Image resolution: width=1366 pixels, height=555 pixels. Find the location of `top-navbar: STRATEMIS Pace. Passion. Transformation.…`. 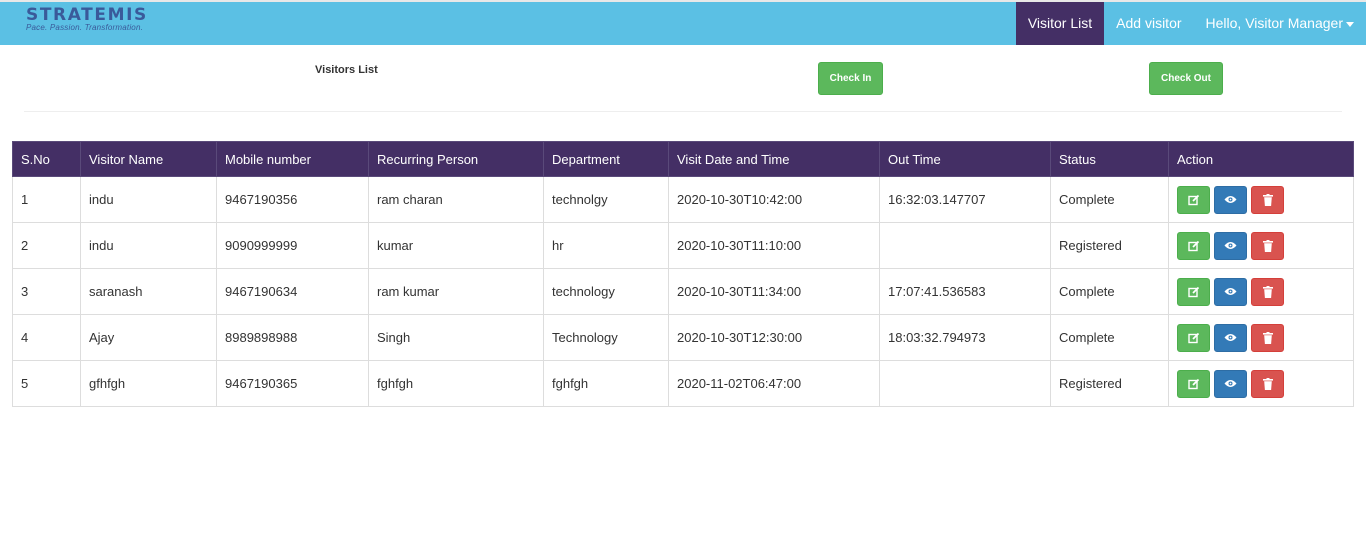

top-navbar: STRATEMIS Pace. Passion. Transformation.… is located at coordinates (683, 22).